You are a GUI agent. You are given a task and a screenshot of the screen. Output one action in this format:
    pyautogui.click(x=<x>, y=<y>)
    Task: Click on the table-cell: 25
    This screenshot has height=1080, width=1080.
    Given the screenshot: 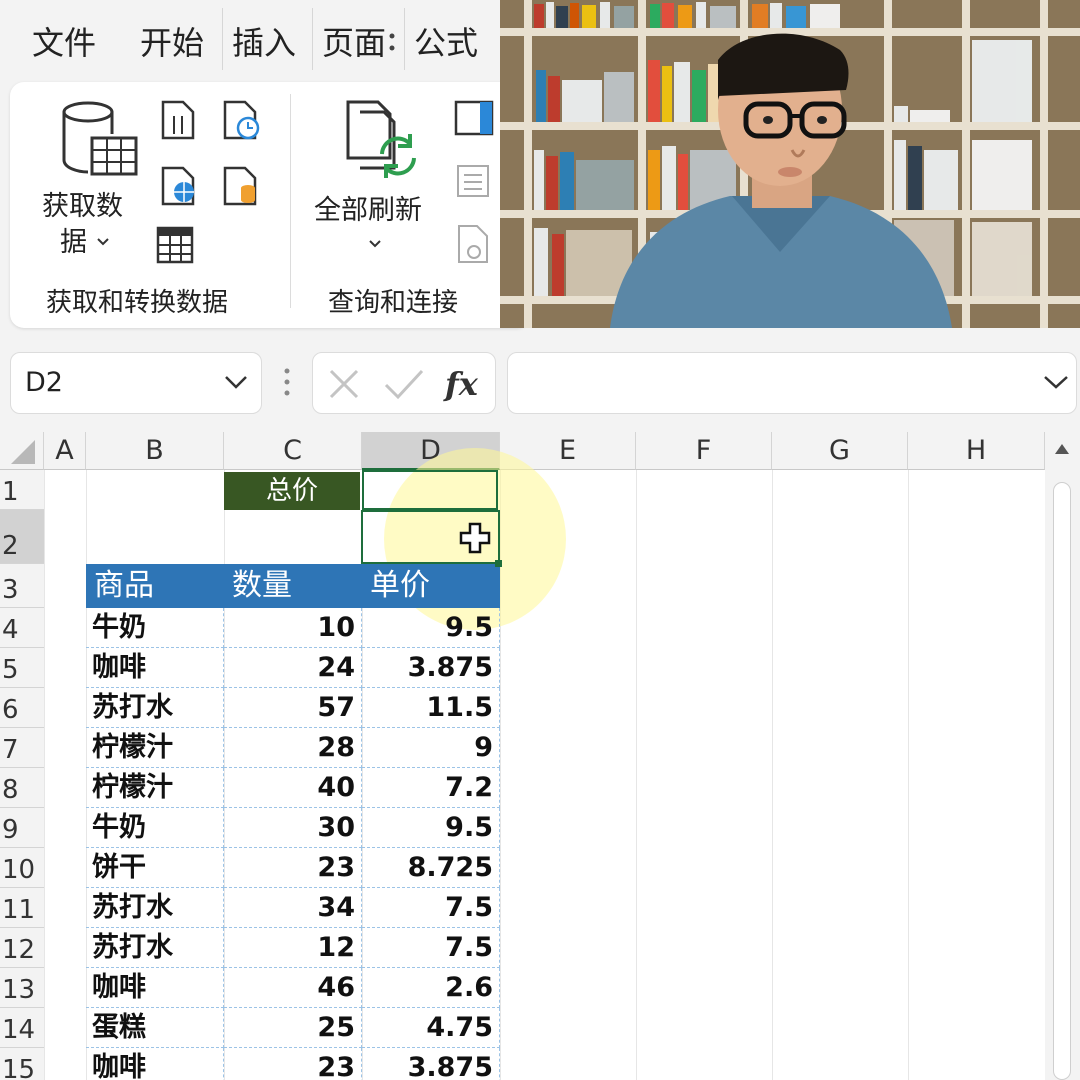 What is the action you would take?
    pyautogui.click(x=293, y=1028)
    